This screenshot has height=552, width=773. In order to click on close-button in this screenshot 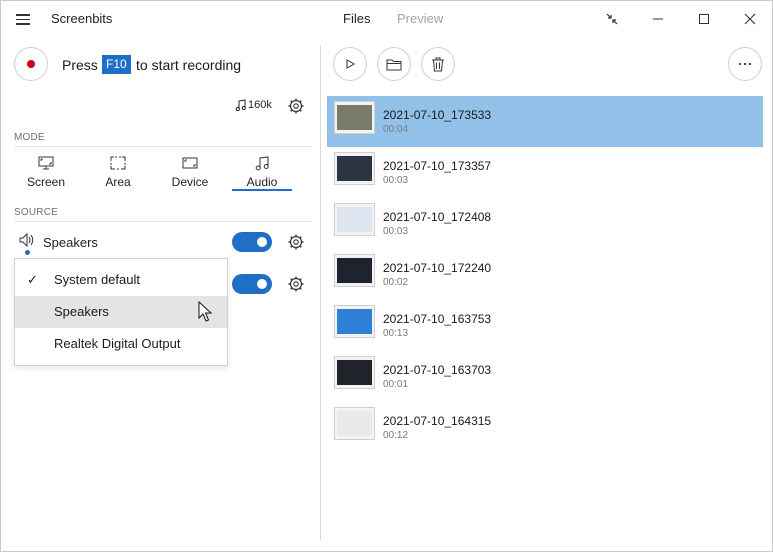, I will do `click(749, 19)`.